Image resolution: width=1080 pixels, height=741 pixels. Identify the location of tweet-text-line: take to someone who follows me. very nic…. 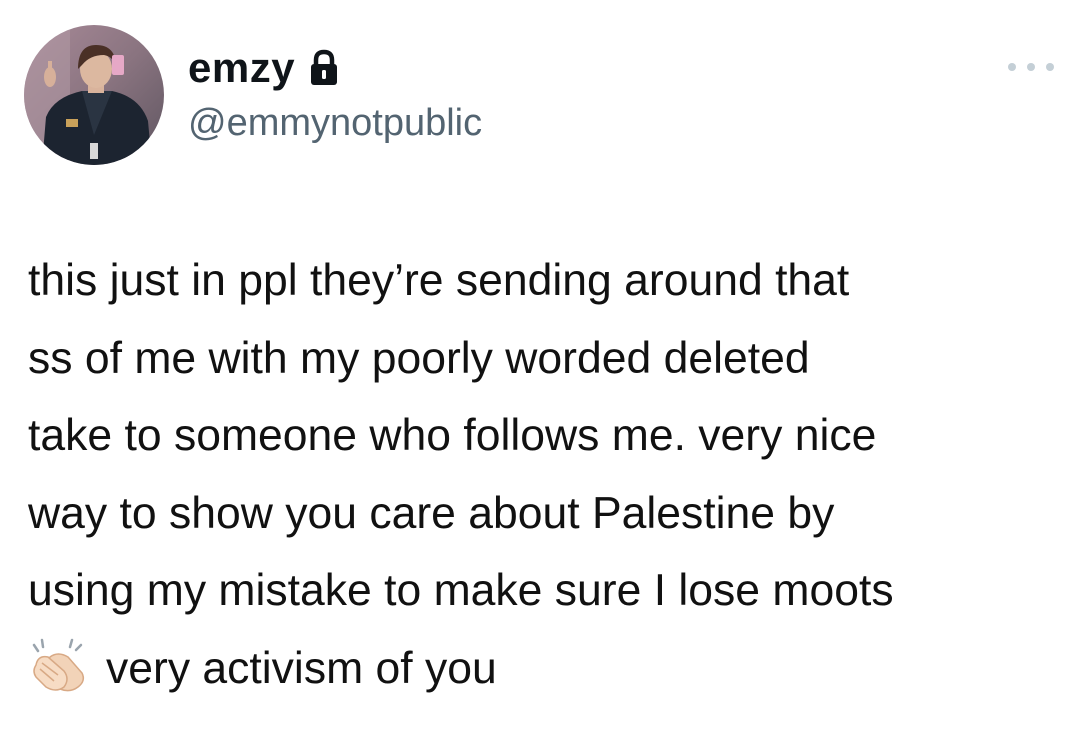
(452, 435).